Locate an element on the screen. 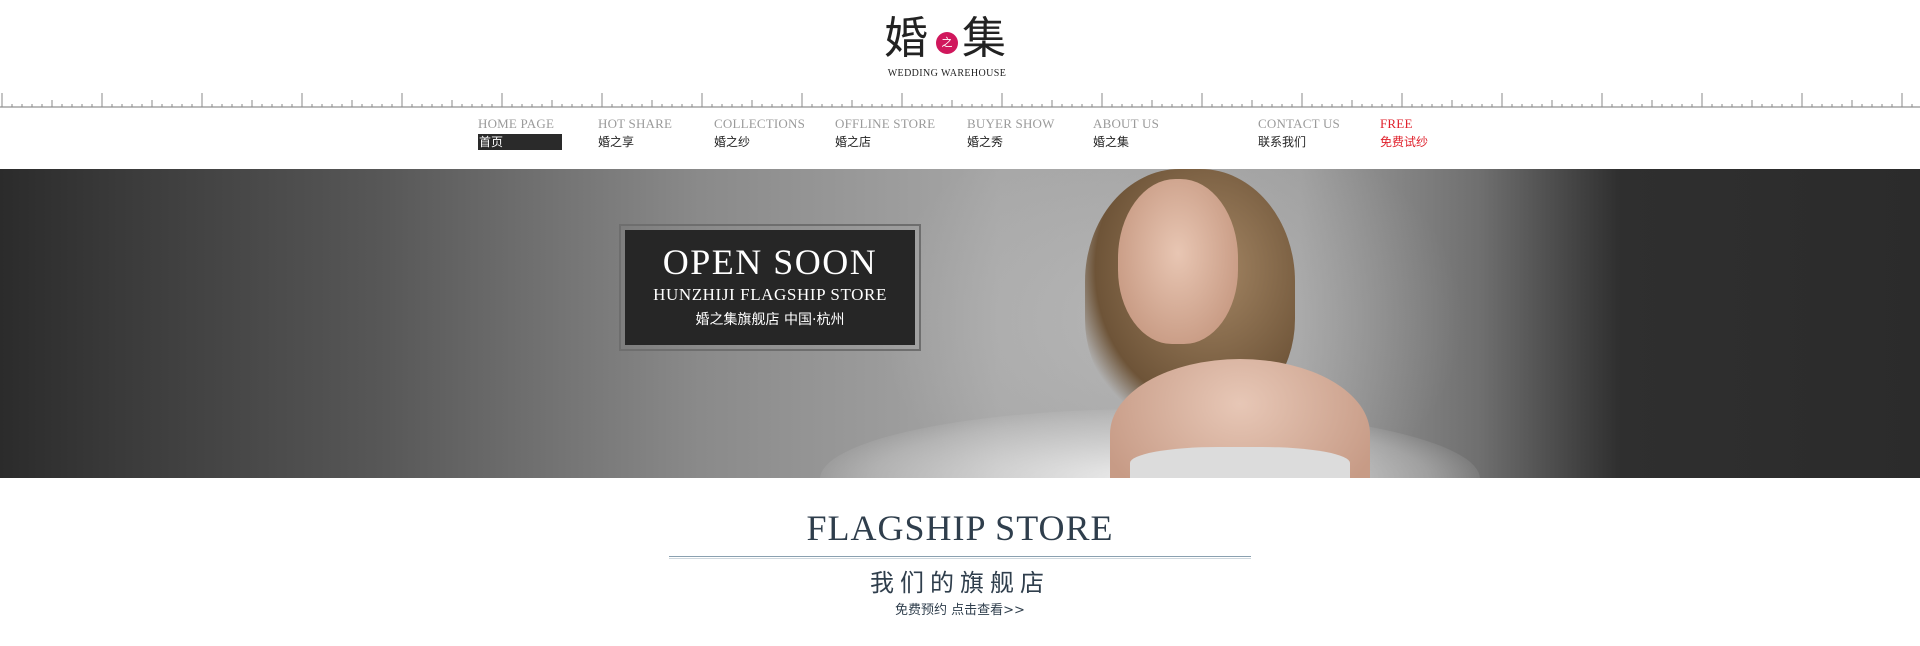 This screenshot has height=646, width=1920. logo-mark: 婚 之 集 is located at coordinates (947, 39).